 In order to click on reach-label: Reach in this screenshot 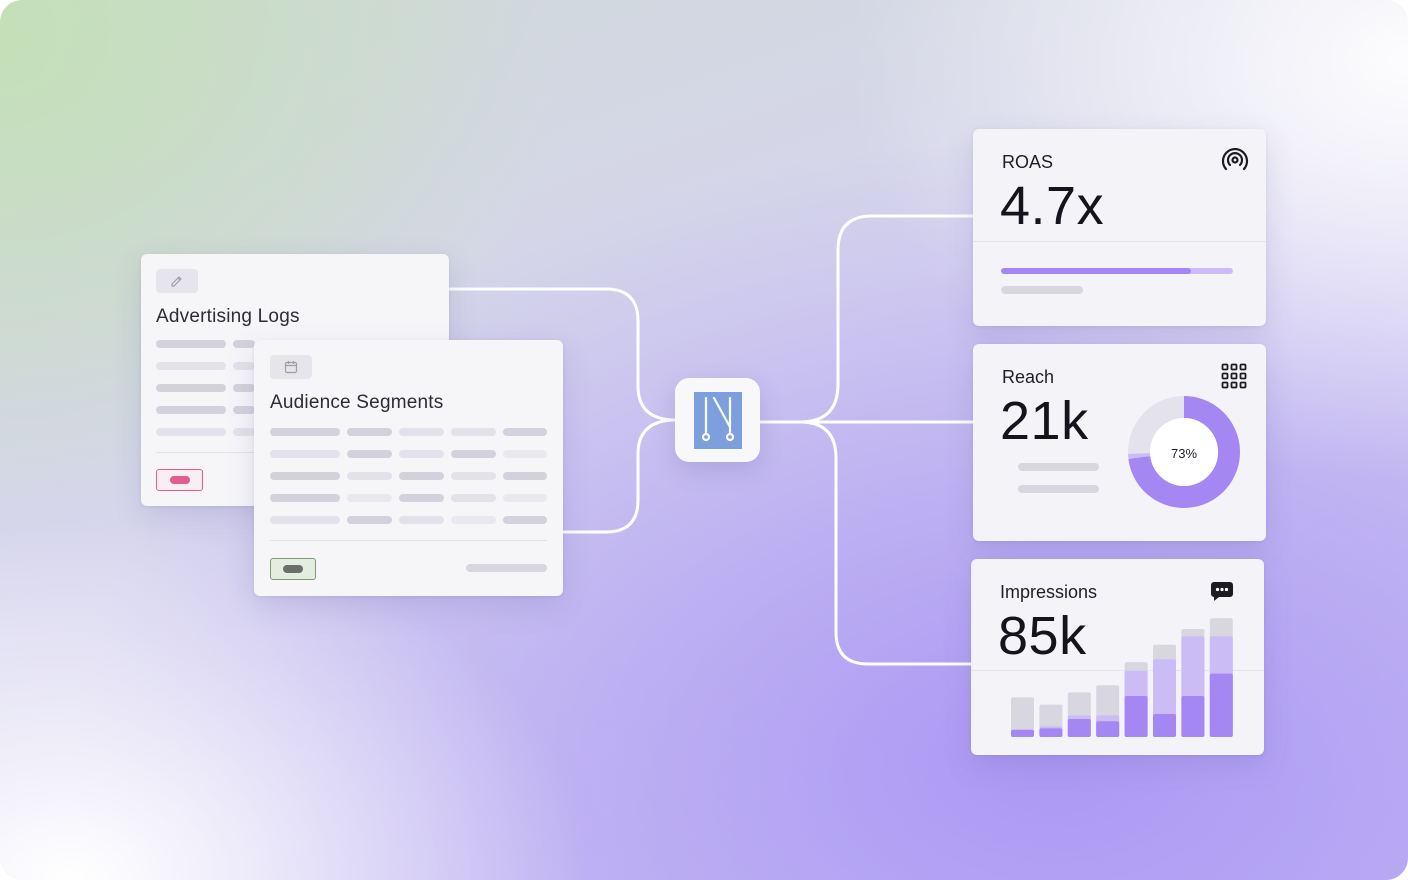, I will do `click(1028, 377)`.